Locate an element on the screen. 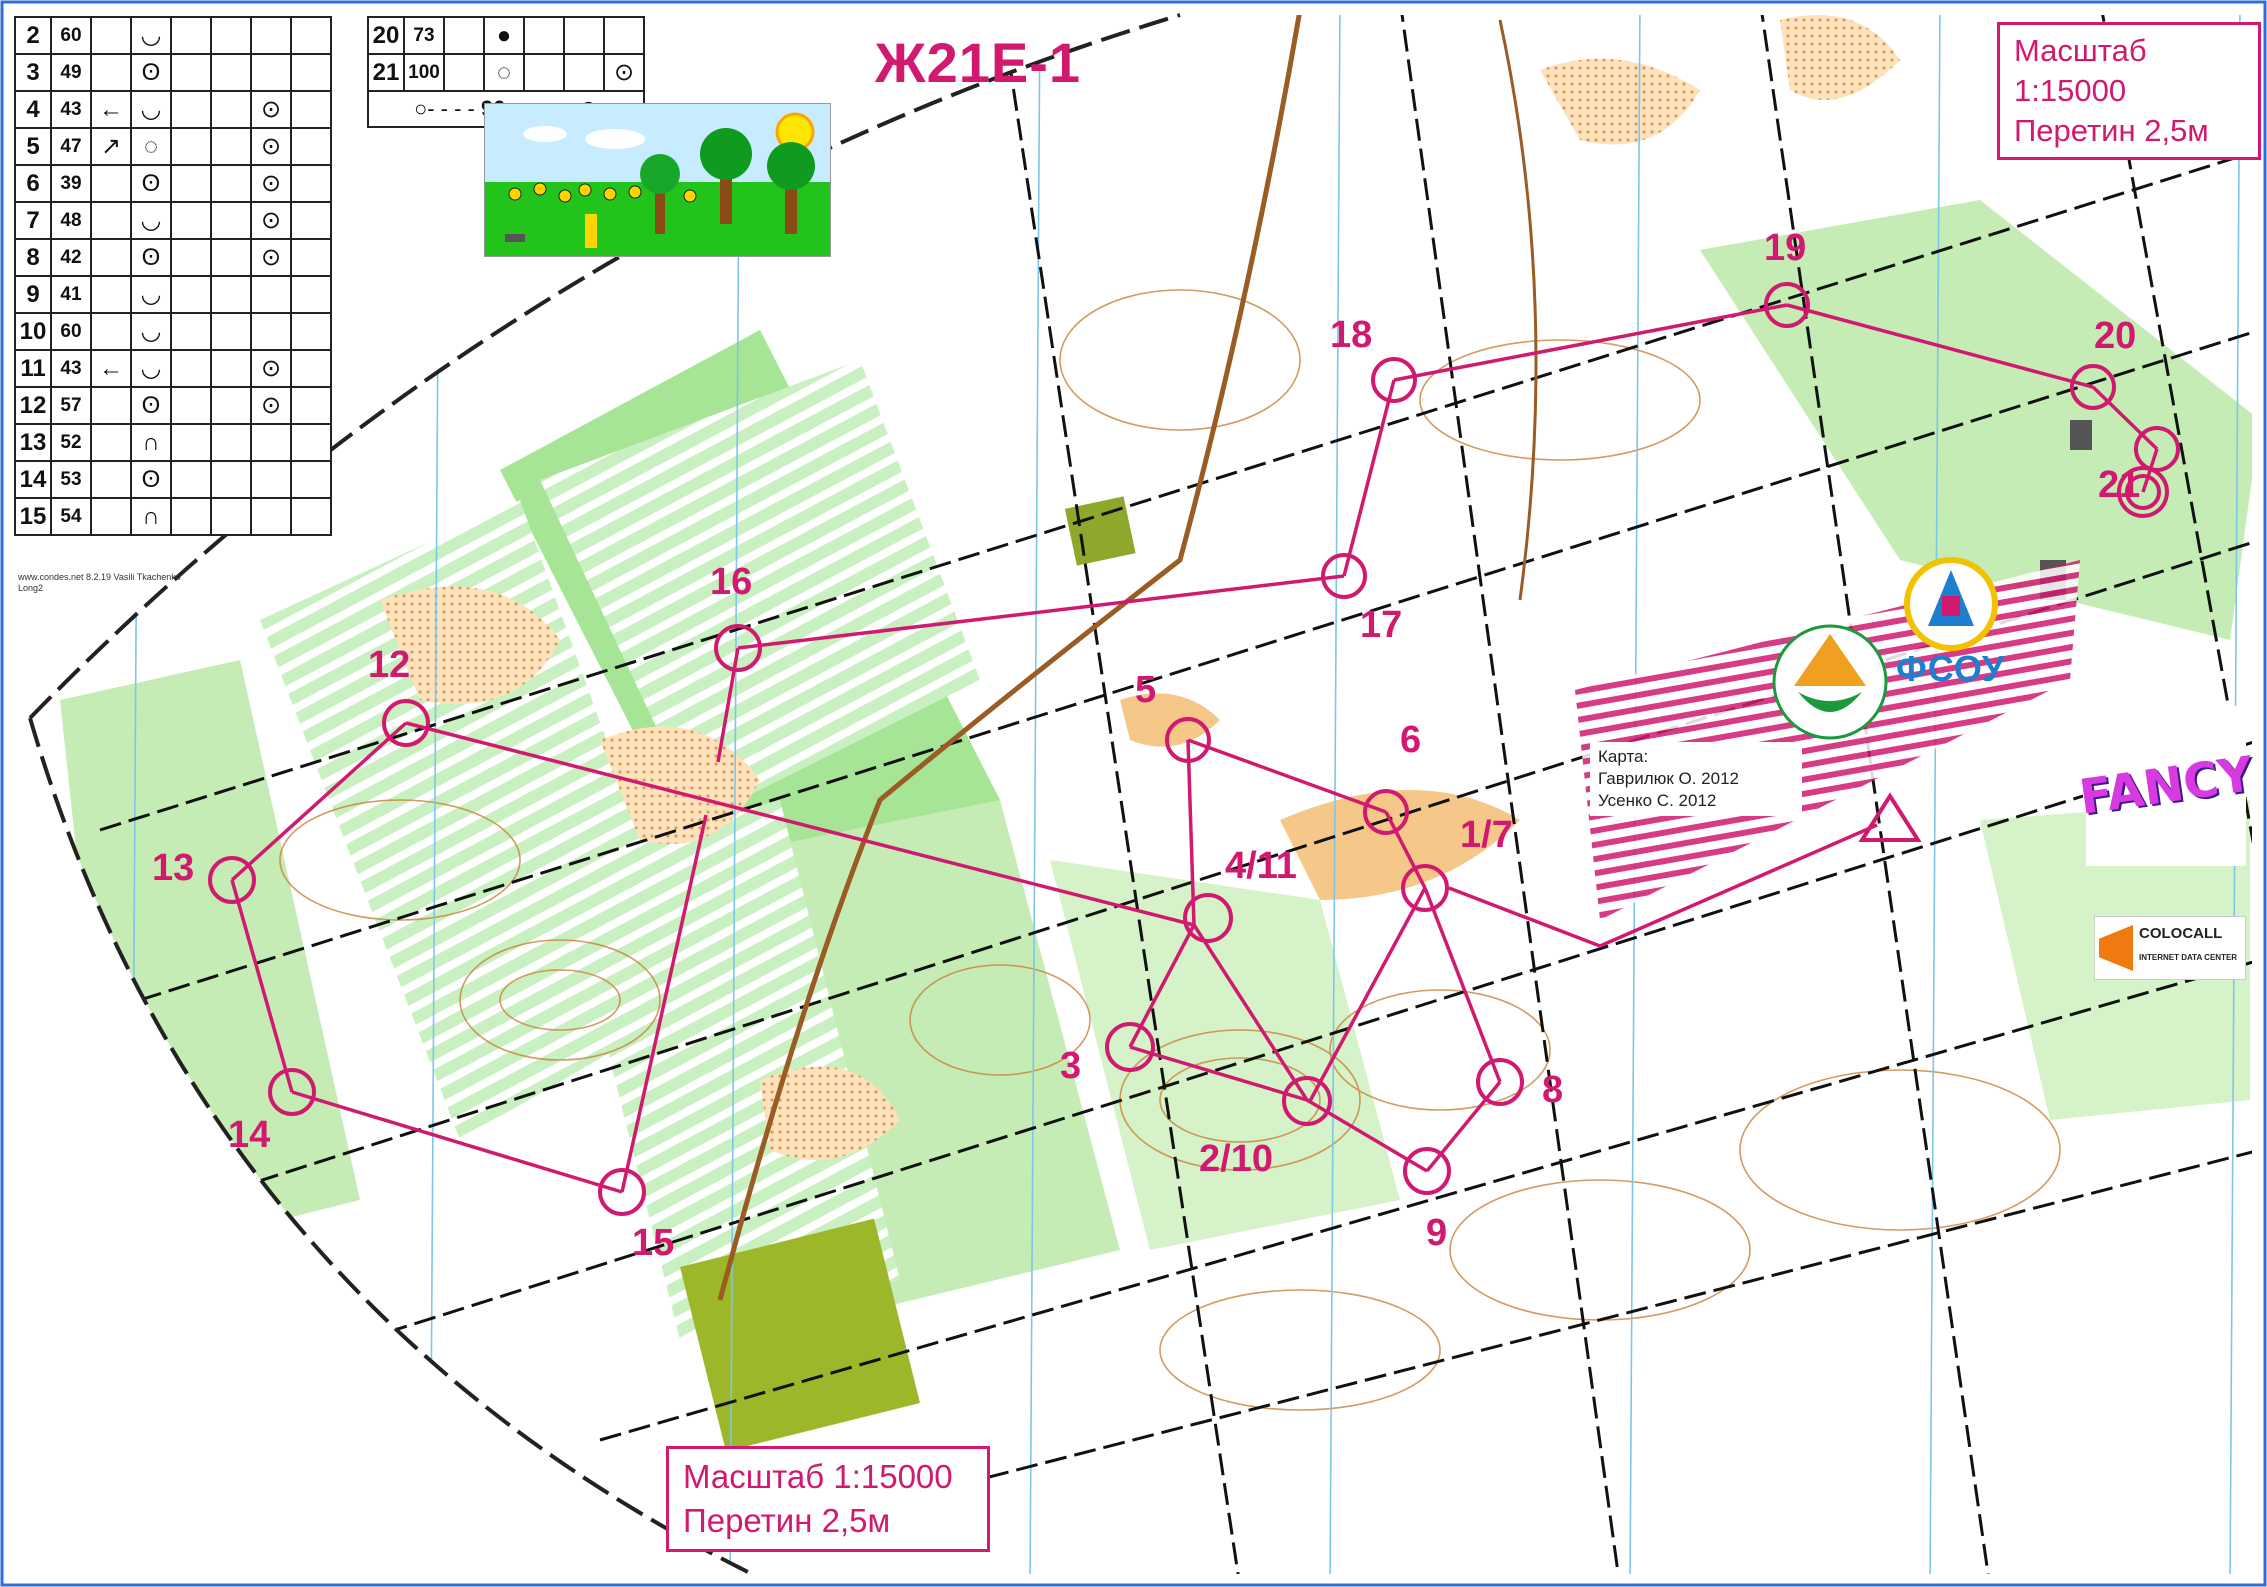  scale-box-bottom: Масштаб 1:15000 Перетин 2,5м is located at coordinates (828, 1499).